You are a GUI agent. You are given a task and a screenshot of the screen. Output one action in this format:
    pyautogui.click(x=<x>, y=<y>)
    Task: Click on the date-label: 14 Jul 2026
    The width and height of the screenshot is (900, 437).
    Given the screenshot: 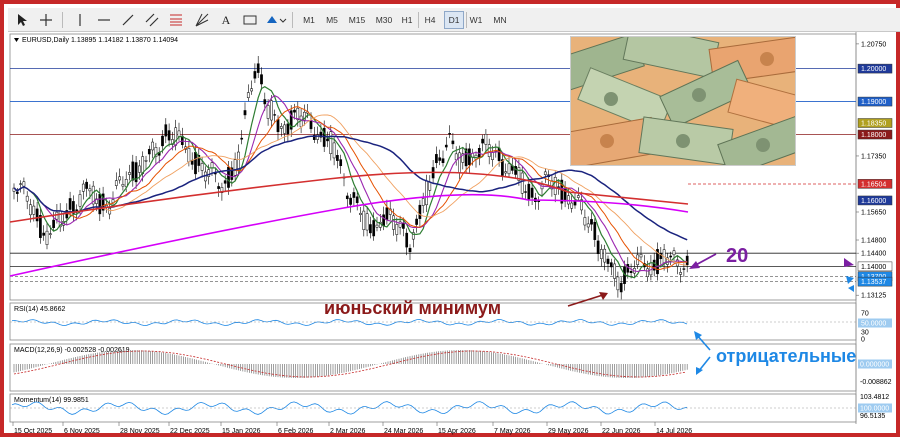 What is the action you would take?
    pyautogui.click(x=674, y=431)
    